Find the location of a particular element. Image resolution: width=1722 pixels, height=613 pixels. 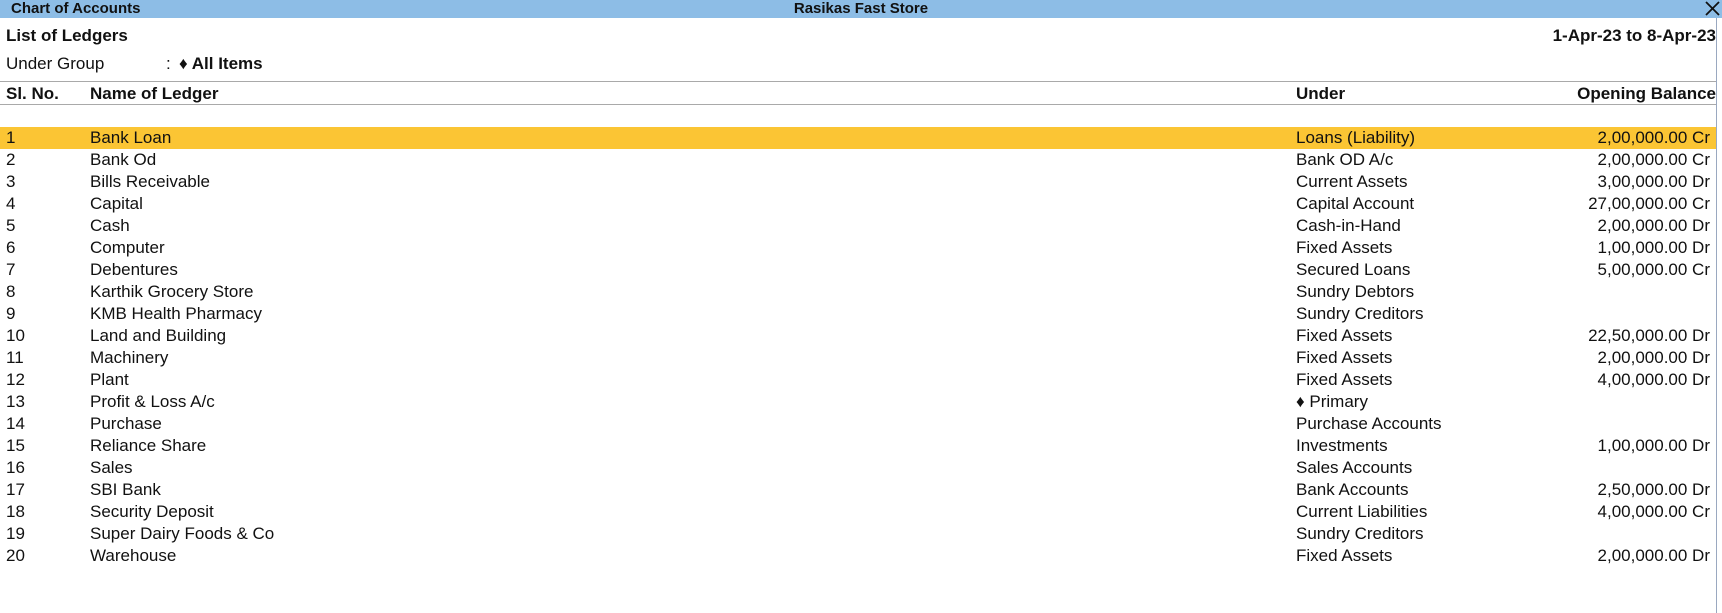

ledger-name: Bank Loan is located at coordinates (131, 137).